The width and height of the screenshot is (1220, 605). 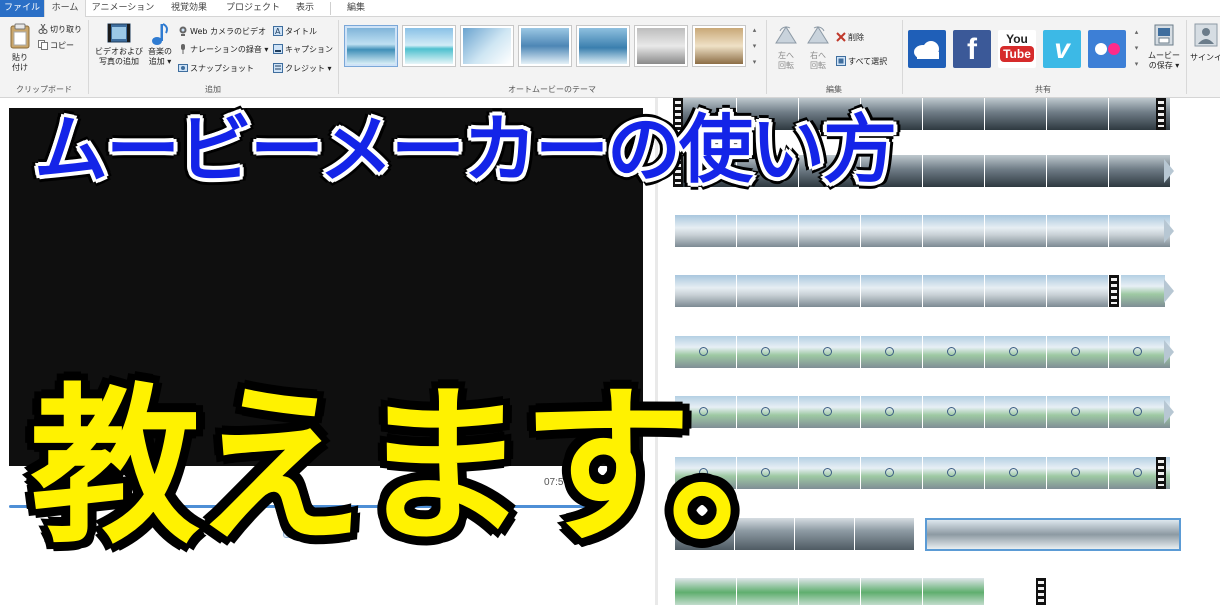 What do you see at coordinates (295, 32) in the screenshot?
I see `title-button: A タイトル` at bounding box center [295, 32].